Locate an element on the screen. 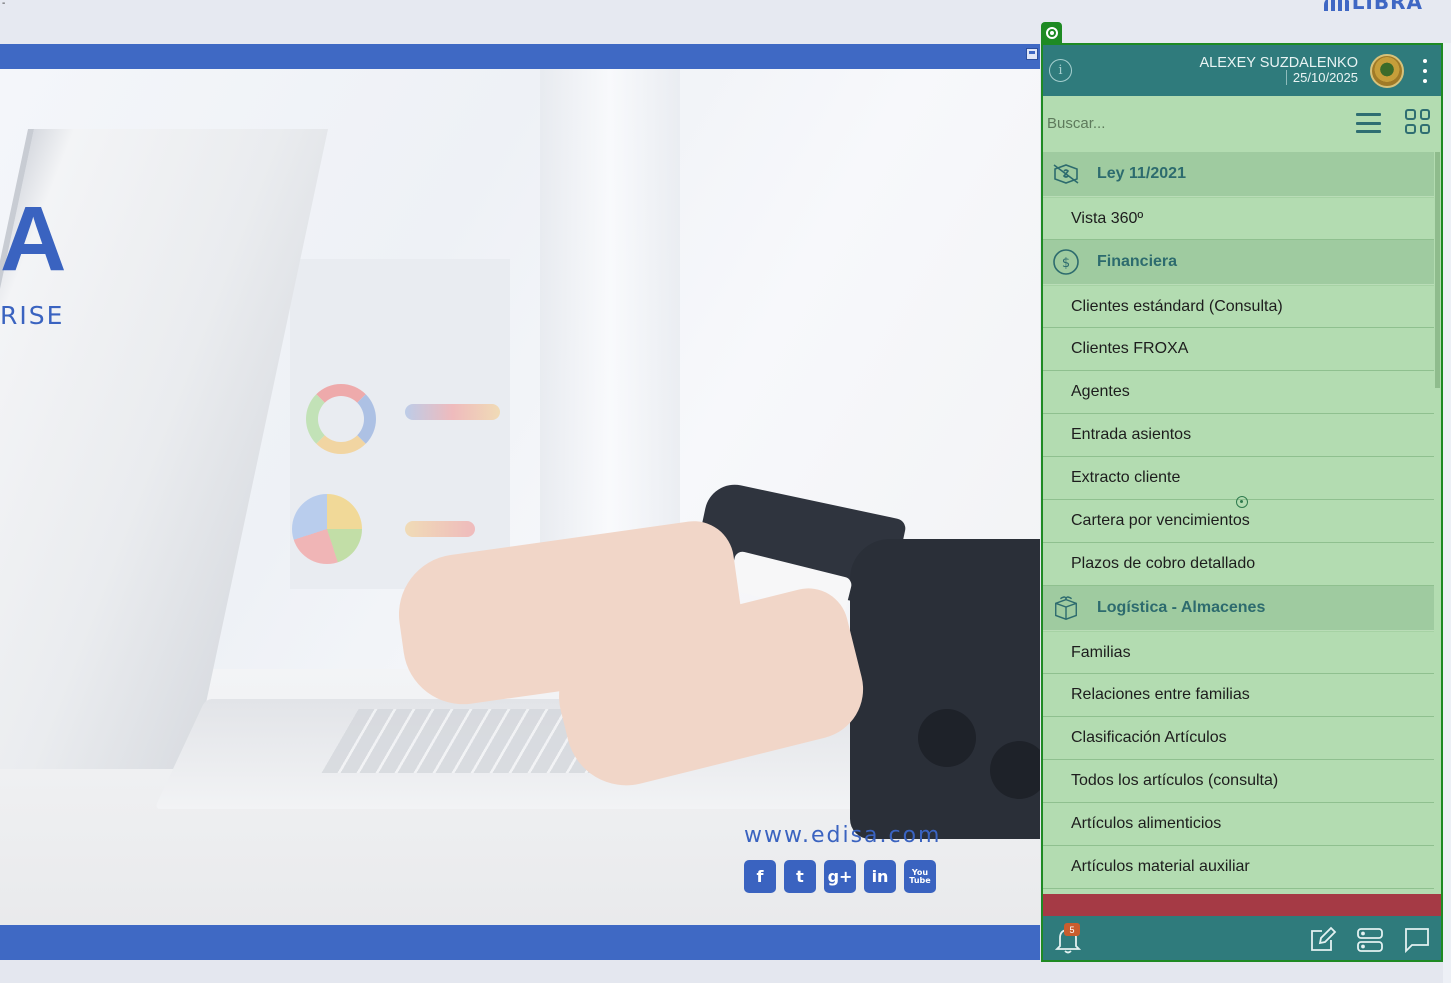  menu-item-familias: Familias is located at coordinates (1238, 652).